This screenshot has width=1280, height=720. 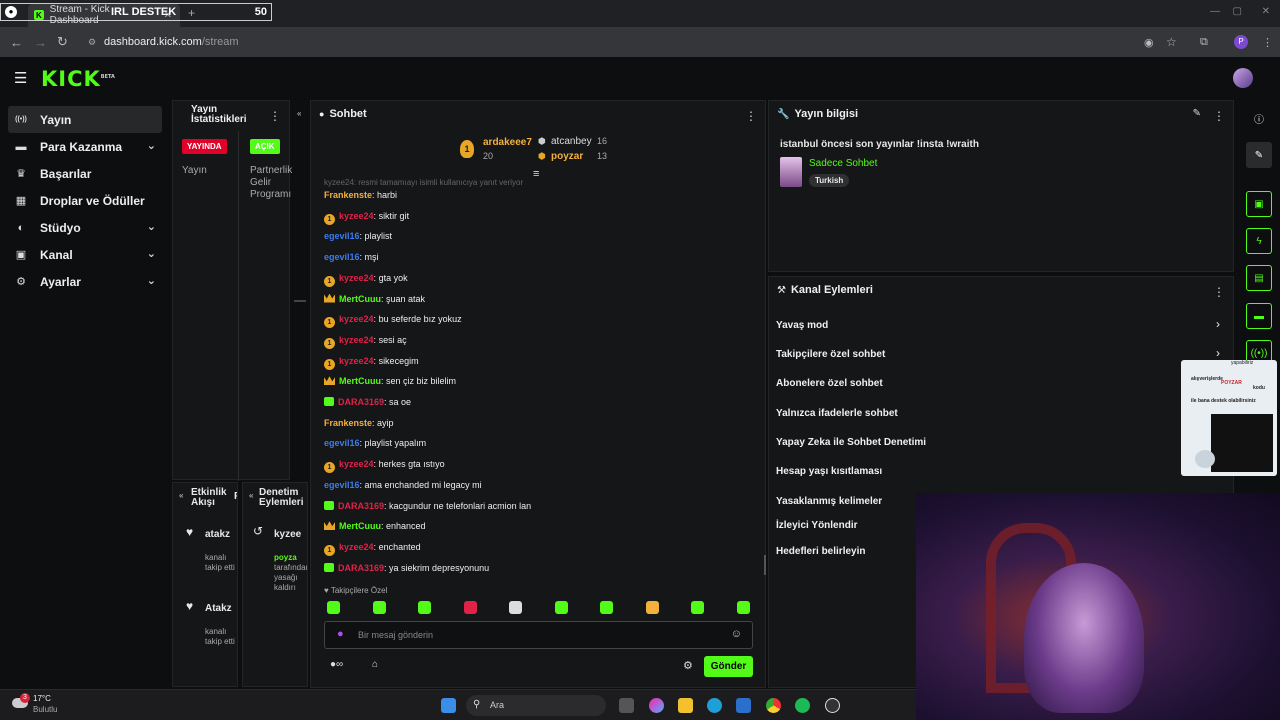 I want to click on chrome-icon, so click(x=773, y=705).